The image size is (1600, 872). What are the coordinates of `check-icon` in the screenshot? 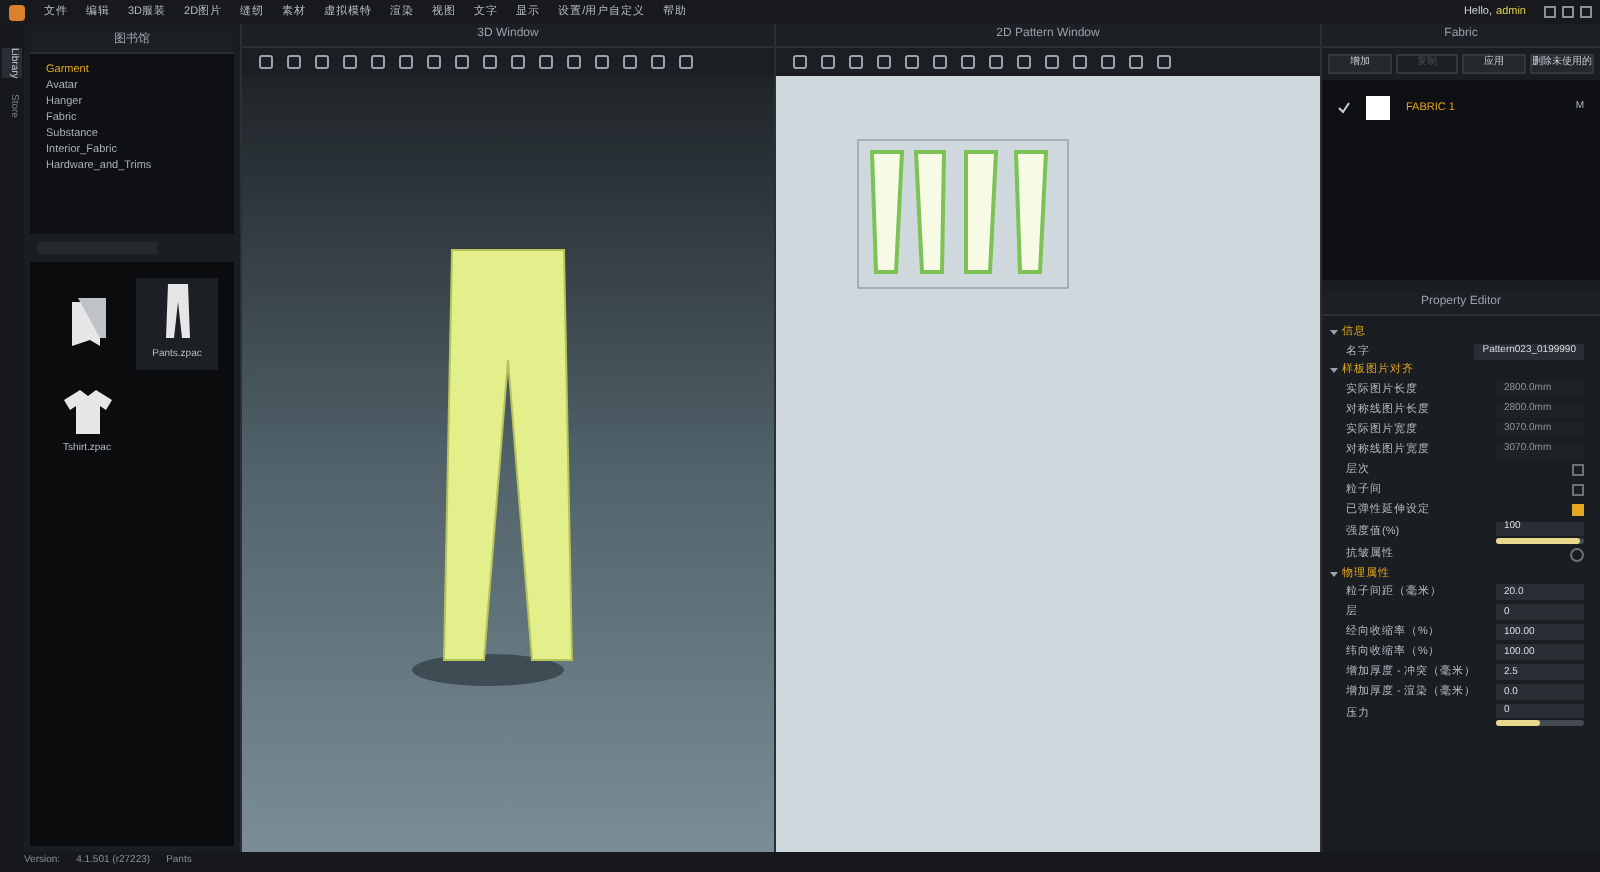 It's located at (1344, 108).